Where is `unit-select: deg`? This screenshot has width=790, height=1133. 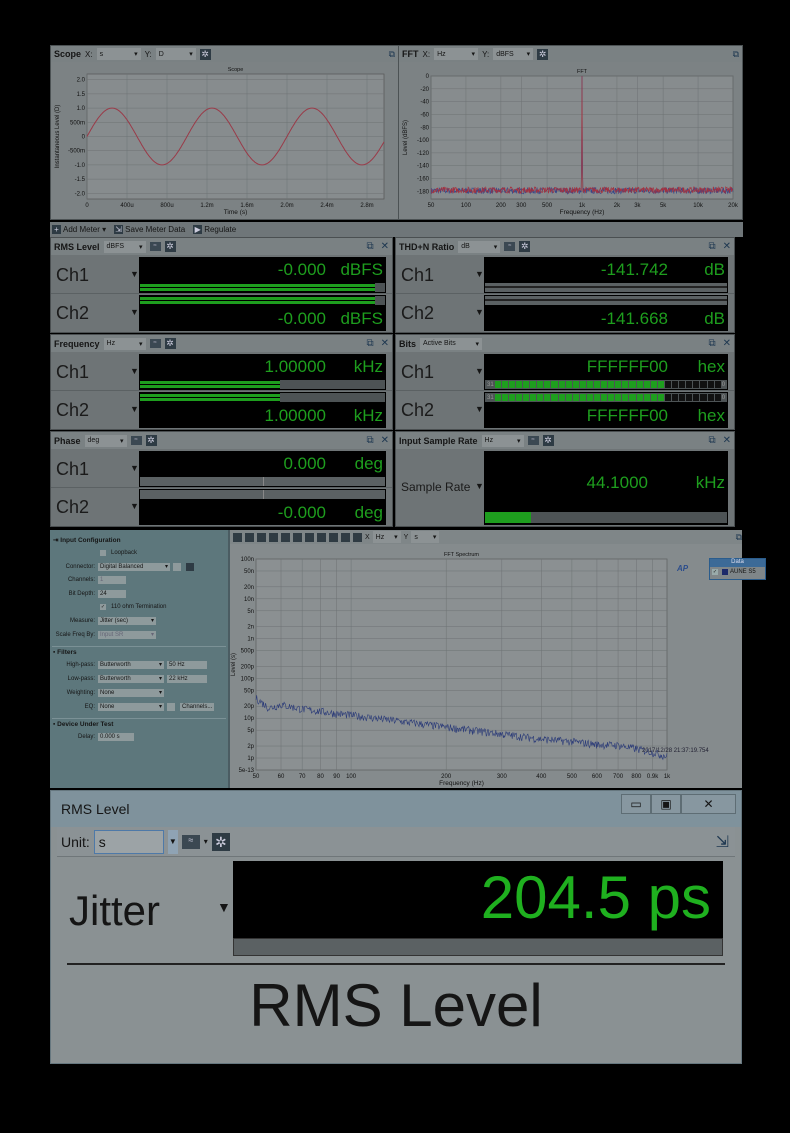
unit-select: deg is located at coordinates (105, 440).